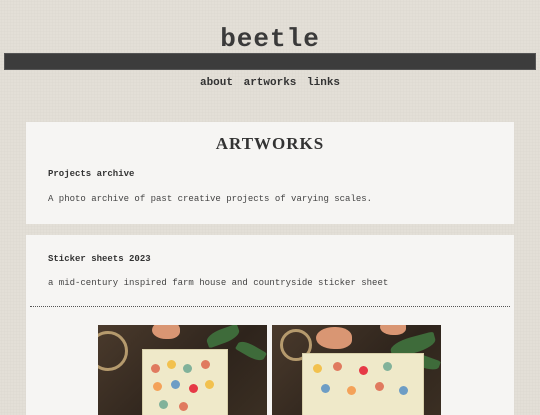 The height and width of the screenshot is (415, 540). I want to click on projects-archive-title: Projects archive, so click(91, 174).